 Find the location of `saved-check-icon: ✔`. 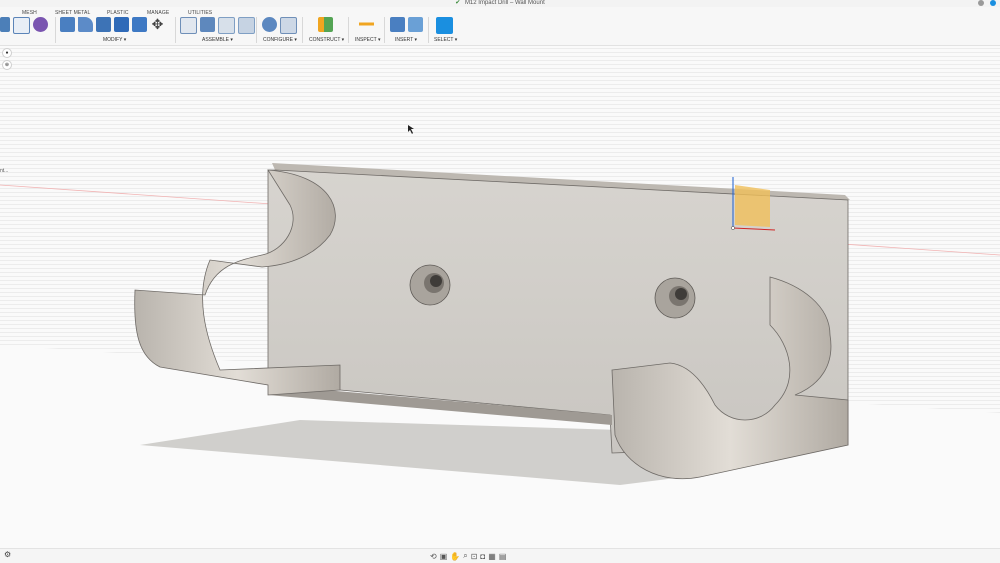

saved-check-icon: ✔ is located at coordinates (458, 3).